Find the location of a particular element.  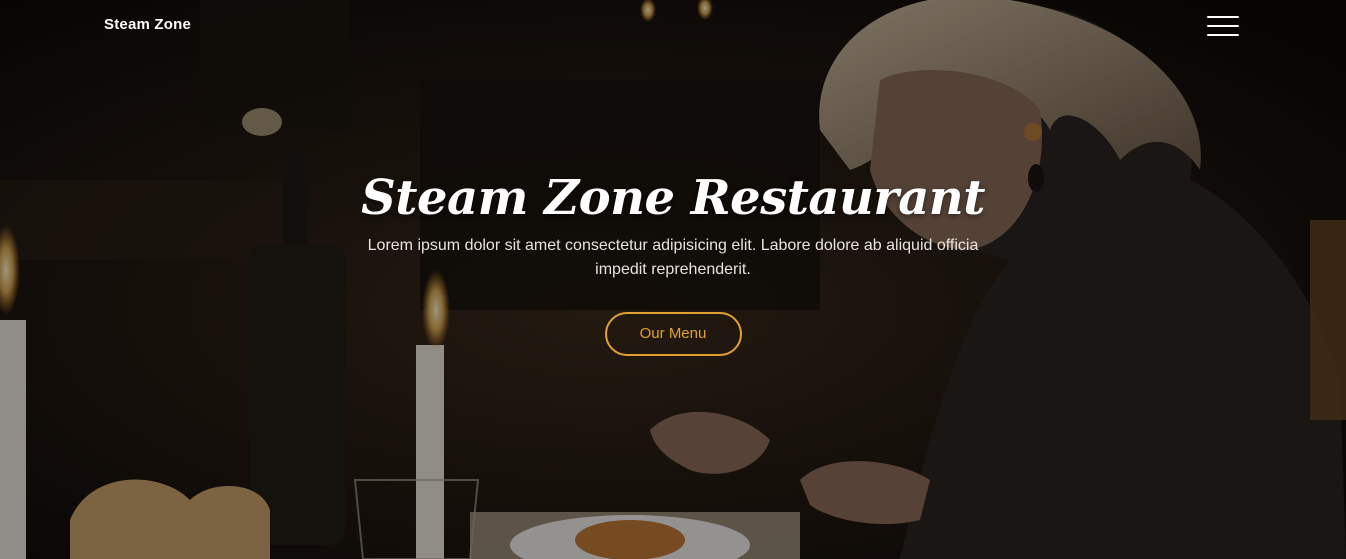

hamburger-line-bottom is located at coordinates (1223, 35).